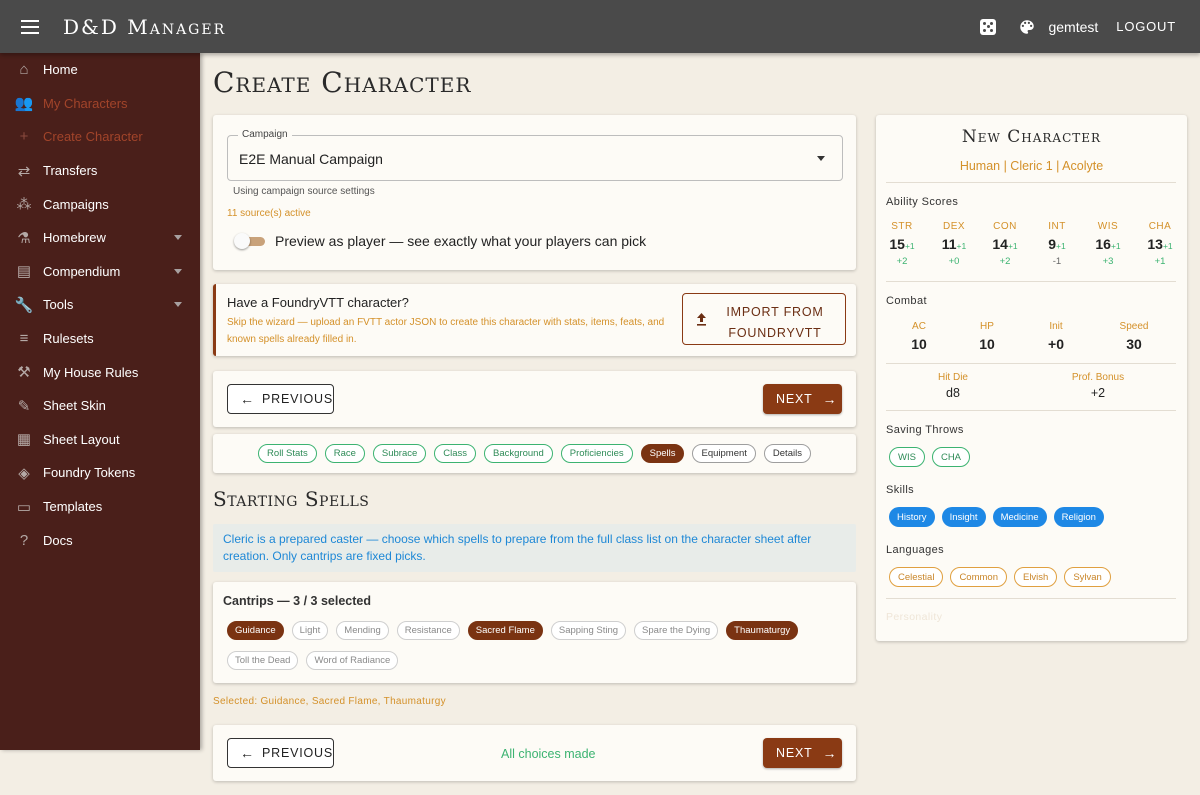 Image resolution: width=1200 pixels, height=795 pixels. Describe the element at coordinates (100, 70) in the screenshot. I see `sidebar-item-home: ⌂ Home` at that location.